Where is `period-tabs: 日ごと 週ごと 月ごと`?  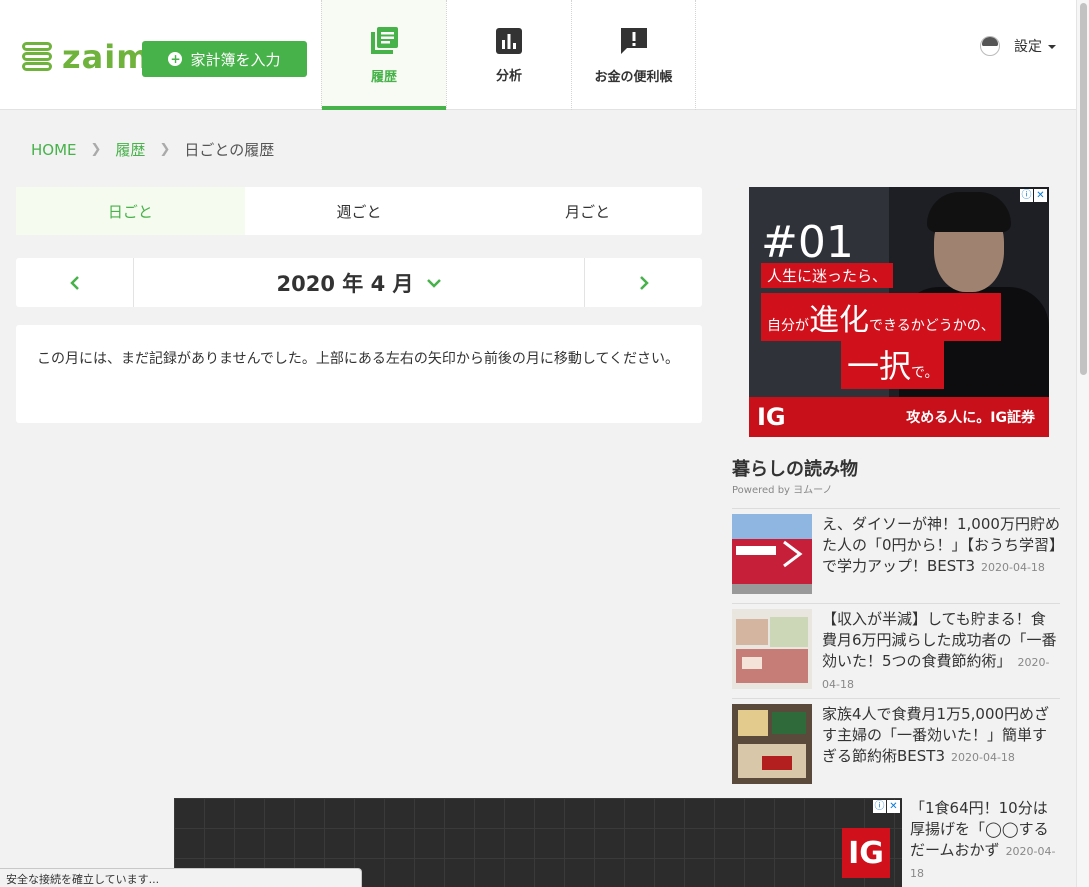 period-tabs: 日ごと 週ごと 月ごと is located at coordinates (359, 211).